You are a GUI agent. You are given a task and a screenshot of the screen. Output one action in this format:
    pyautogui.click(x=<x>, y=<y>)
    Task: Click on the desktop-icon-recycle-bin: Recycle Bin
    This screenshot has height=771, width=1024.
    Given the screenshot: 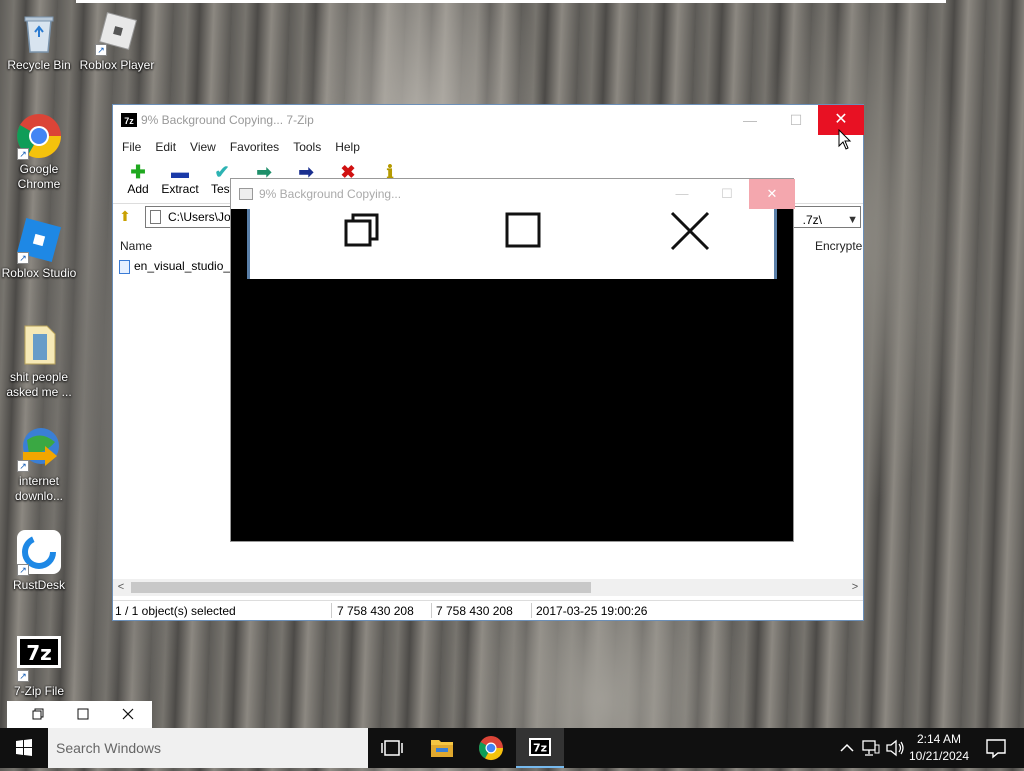 What is the action you would take?
    pyautogui.click(x=39, y=40)
    